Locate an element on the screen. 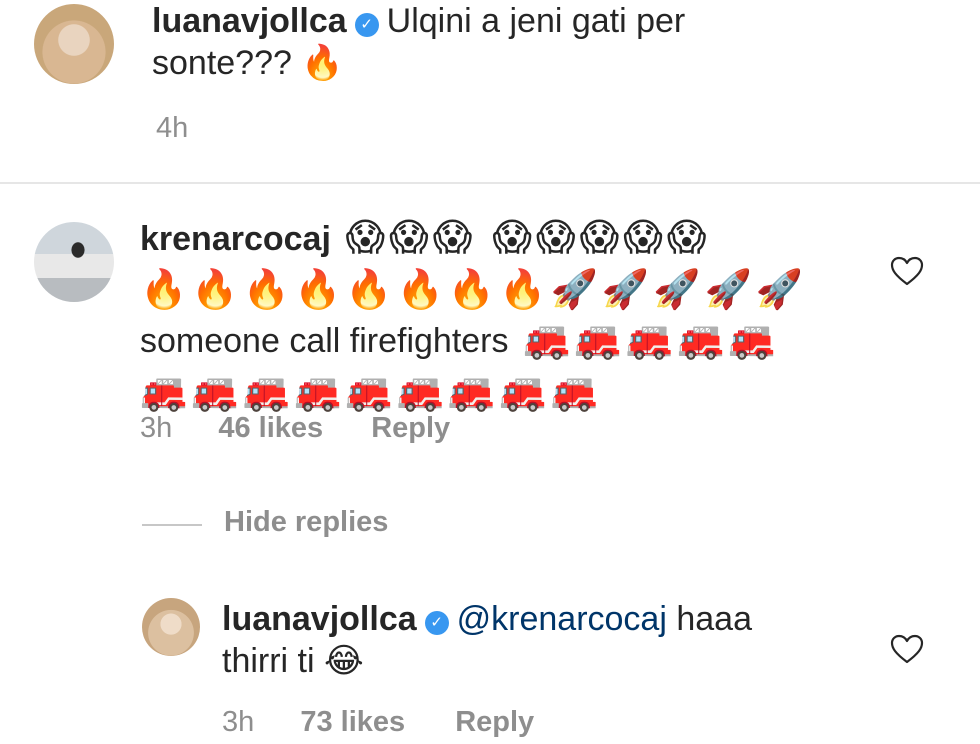 The image size is (980, 744). reply-likes: 73 likes is located at coordinates (352, 722).